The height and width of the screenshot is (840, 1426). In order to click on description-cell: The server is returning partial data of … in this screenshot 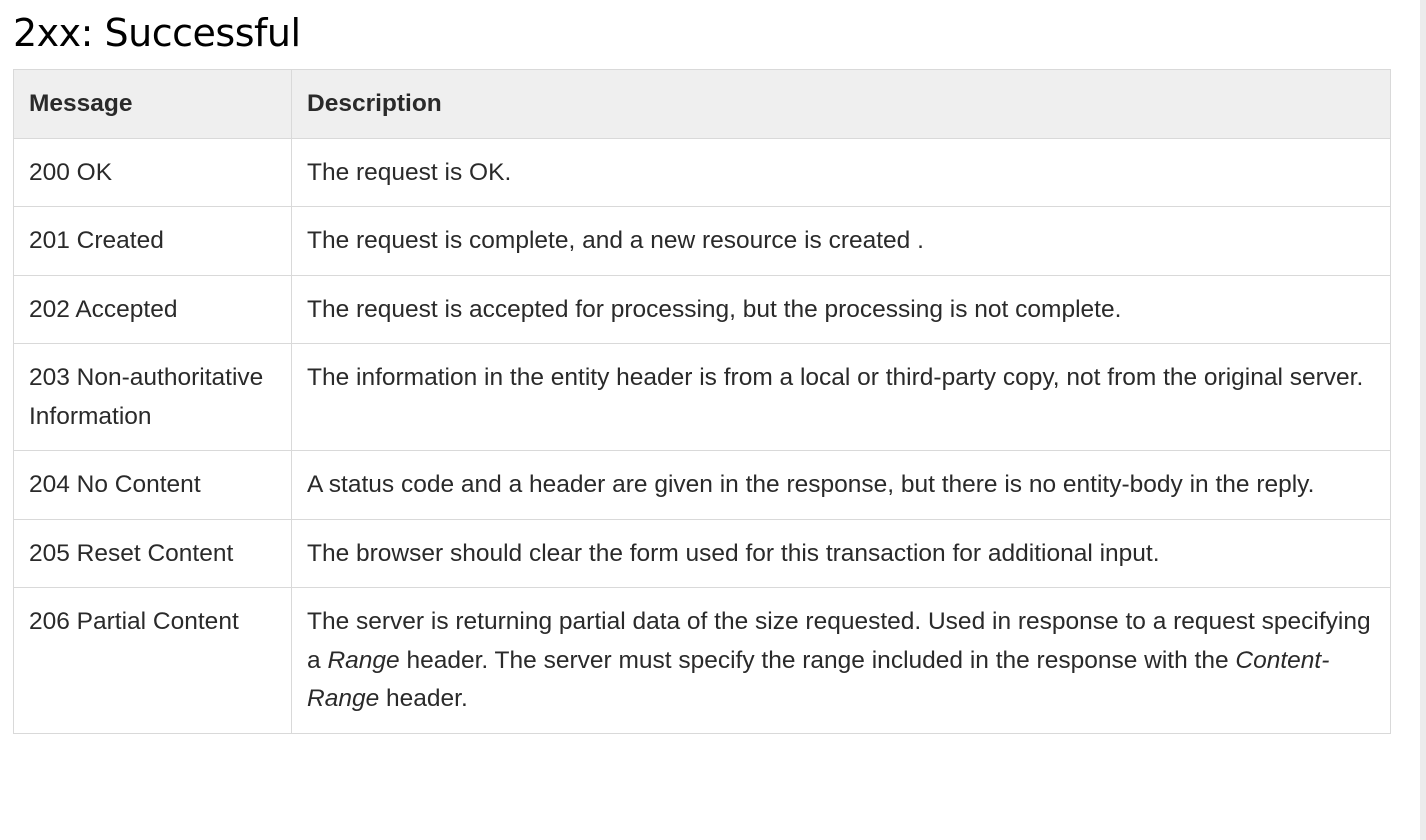, I will do `click(841, 660)`.